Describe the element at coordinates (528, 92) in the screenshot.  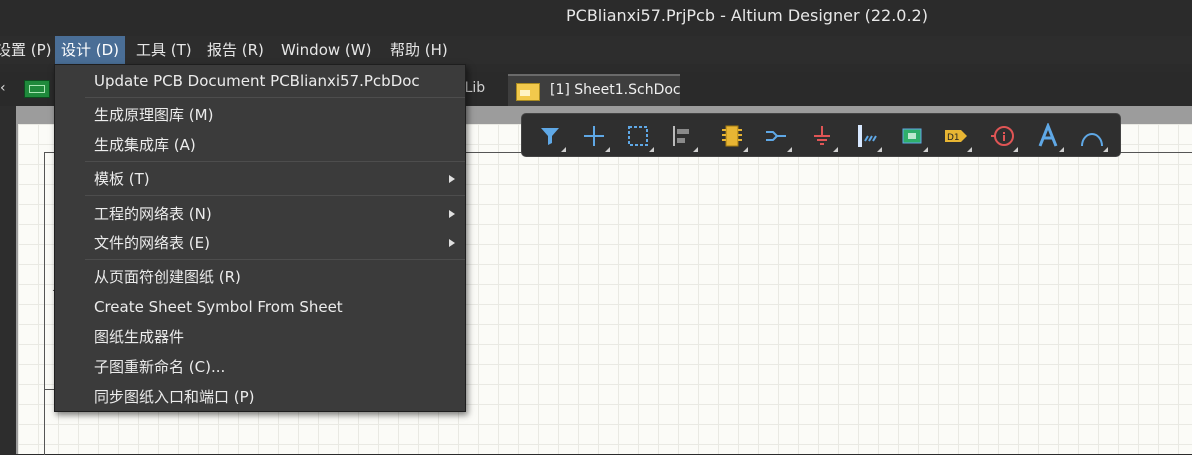
I see `schematic-document-icon` at that location.